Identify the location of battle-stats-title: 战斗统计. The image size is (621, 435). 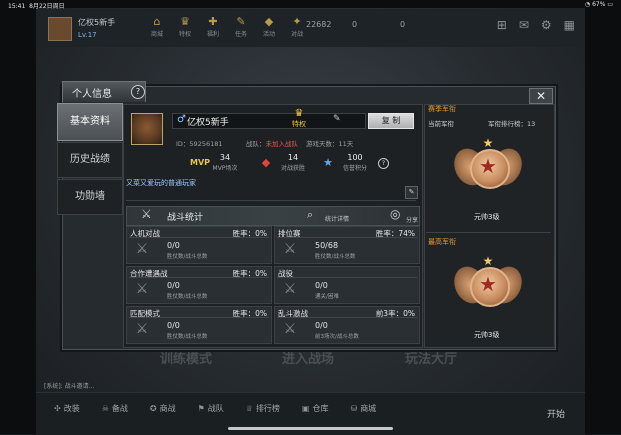
(185, 218).